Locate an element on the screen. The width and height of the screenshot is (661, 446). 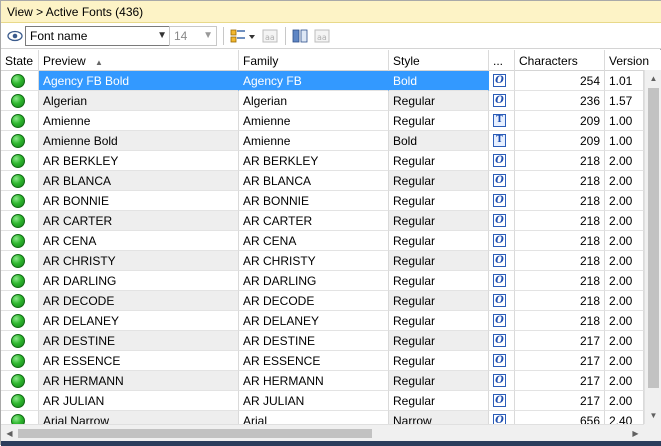
column-header-state: State is located at coordinates (20, 60).